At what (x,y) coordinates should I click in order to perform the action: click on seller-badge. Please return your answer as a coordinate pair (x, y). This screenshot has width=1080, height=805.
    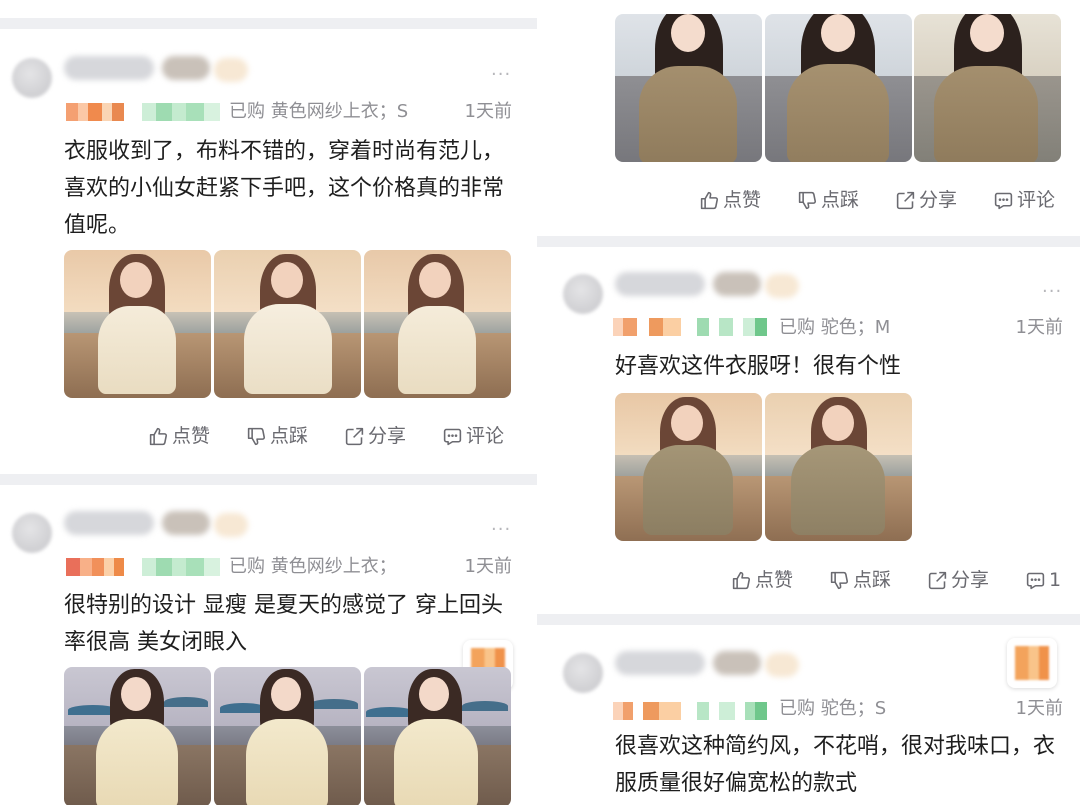
    Looking at the image, I should click on (1032, 663).